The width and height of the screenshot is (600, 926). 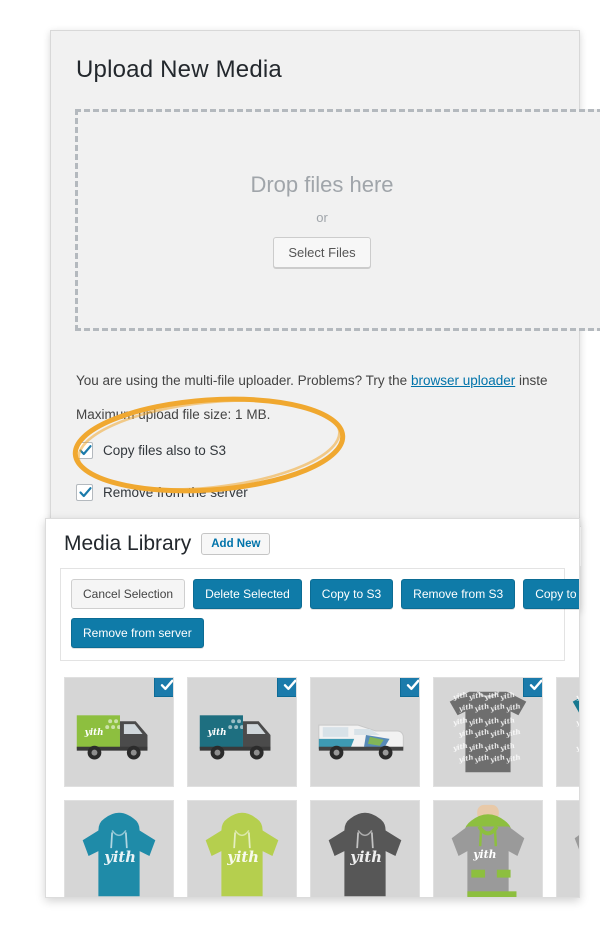 I want to click on browser-uploader-link: browser uploader, so click(x=463, y=380).